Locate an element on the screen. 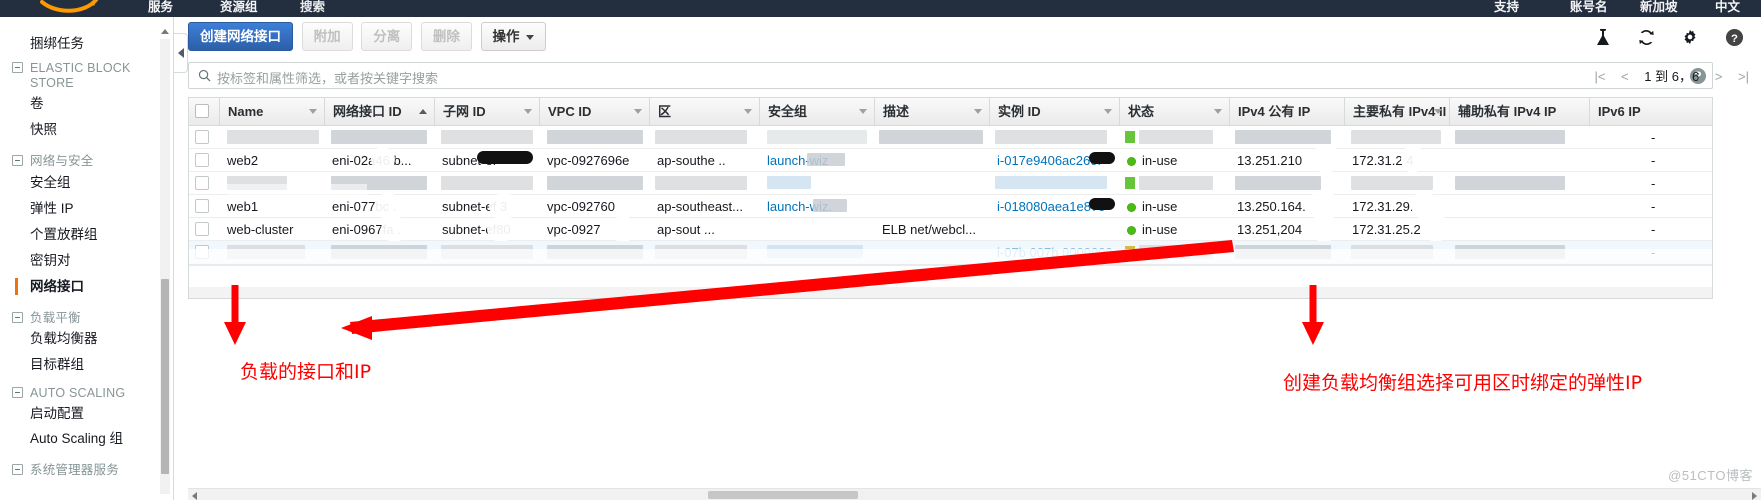 This screenshot has height=500, width=1761. th-status: 状态 is located at coordinates (1174, 111).